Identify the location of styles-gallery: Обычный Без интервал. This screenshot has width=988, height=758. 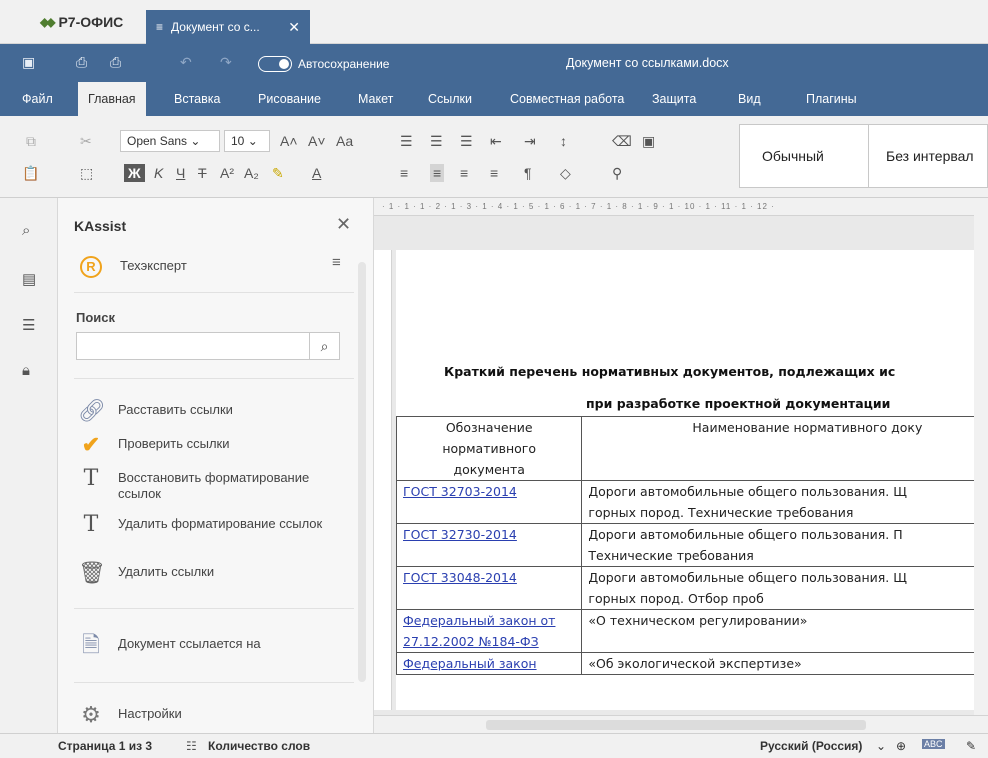
(863, 156).